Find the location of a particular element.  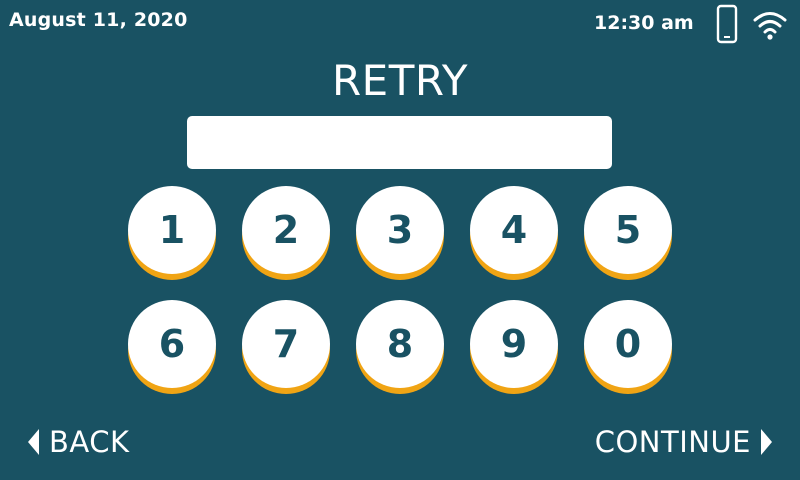

back-button: BACK is located at coordinates (79, 442).